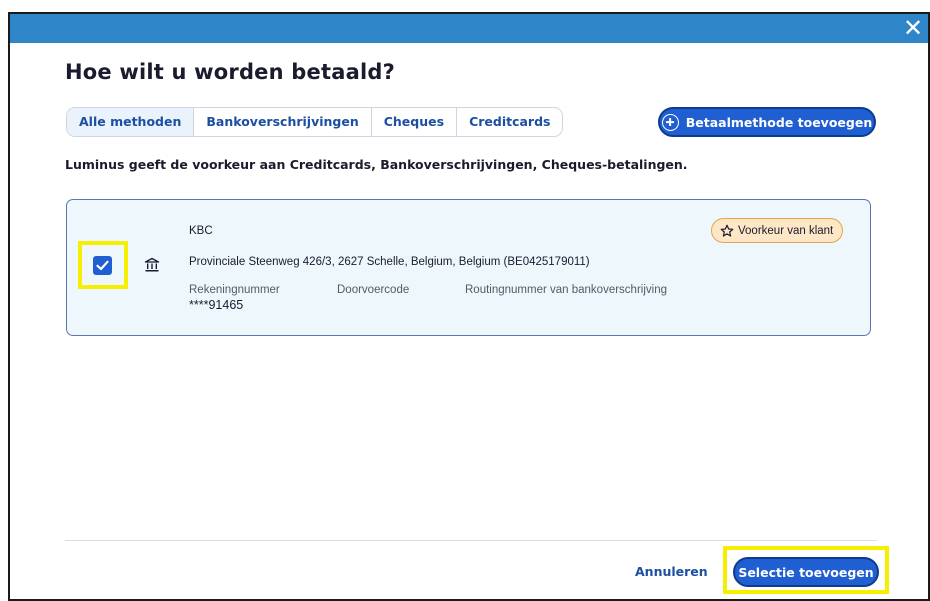  Describe the element at coordinates (779, 122) in the screenshot. I see `add-payment-method-label: Betaalmethode toevoegen` at that location.